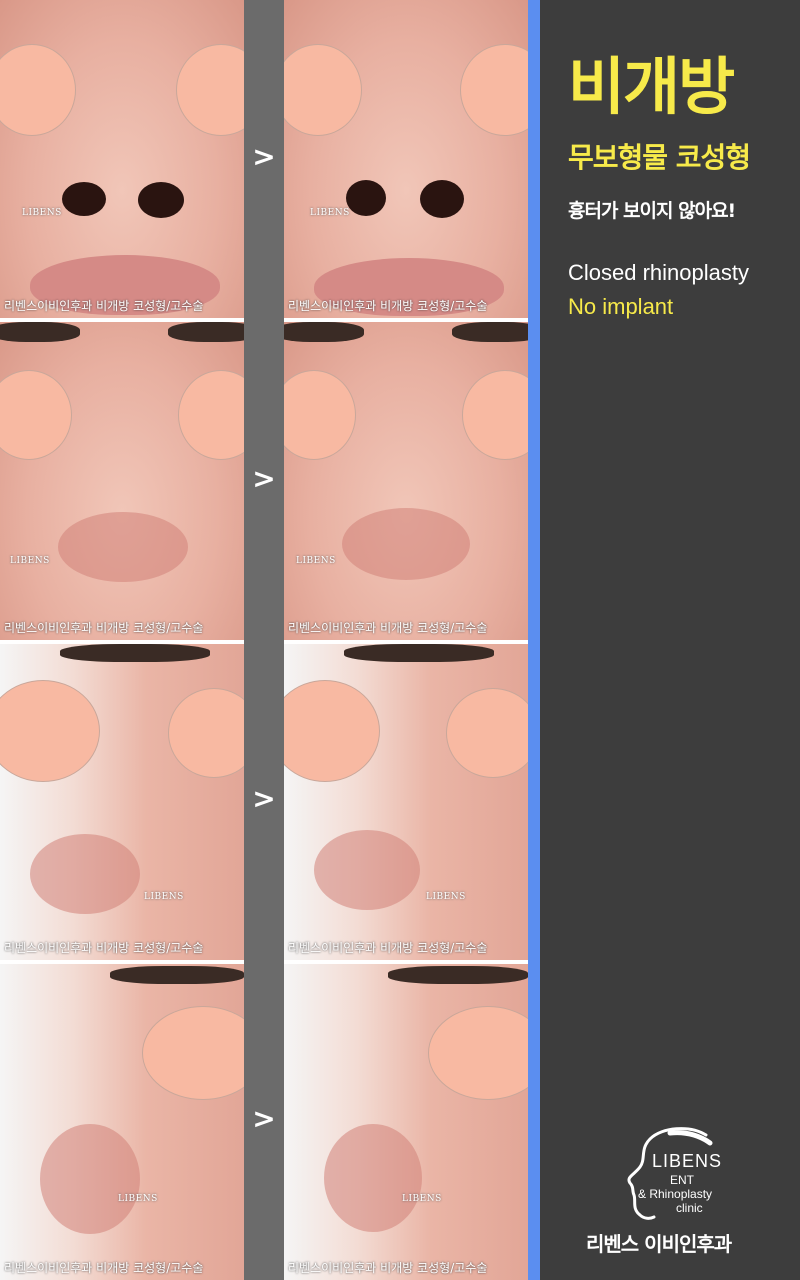 This screenshot has width=800, height=1280. What do you see at coordinates (264, 640) in the screenshot?
I see `center-divider` at bounding box center [264, 640].